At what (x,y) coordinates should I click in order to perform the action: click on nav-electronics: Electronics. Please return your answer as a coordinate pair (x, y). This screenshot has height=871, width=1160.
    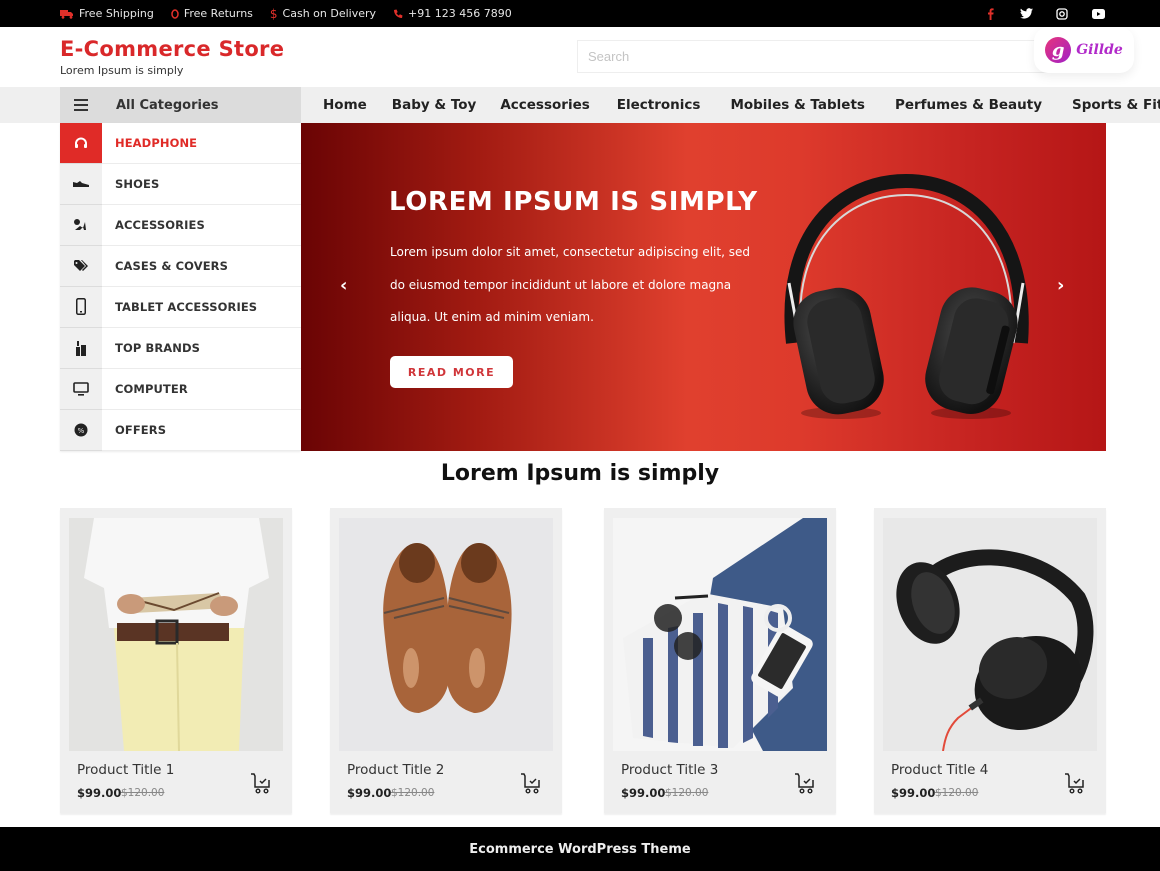
    Looking at the image, I should click on (659, 105).